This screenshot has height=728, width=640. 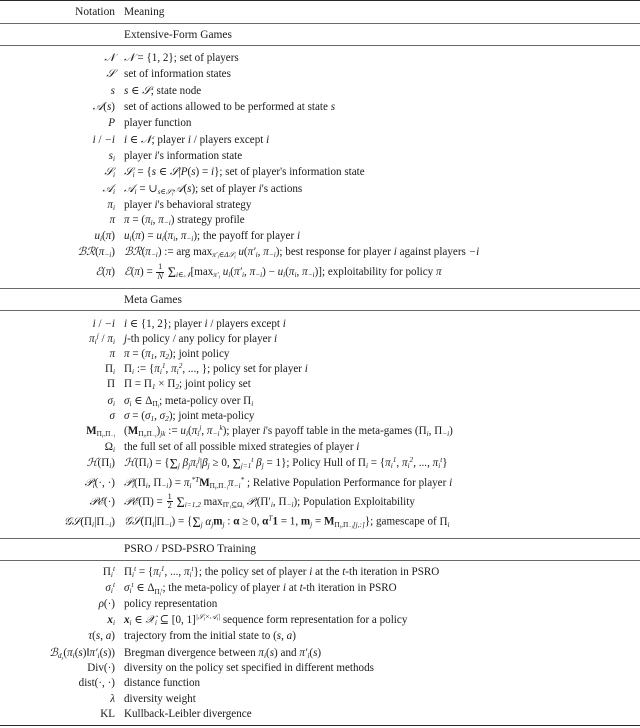 I want to click on table-row: σ σ = (σ1, σ2); joint meta-policy, so click(x=320, y=416).